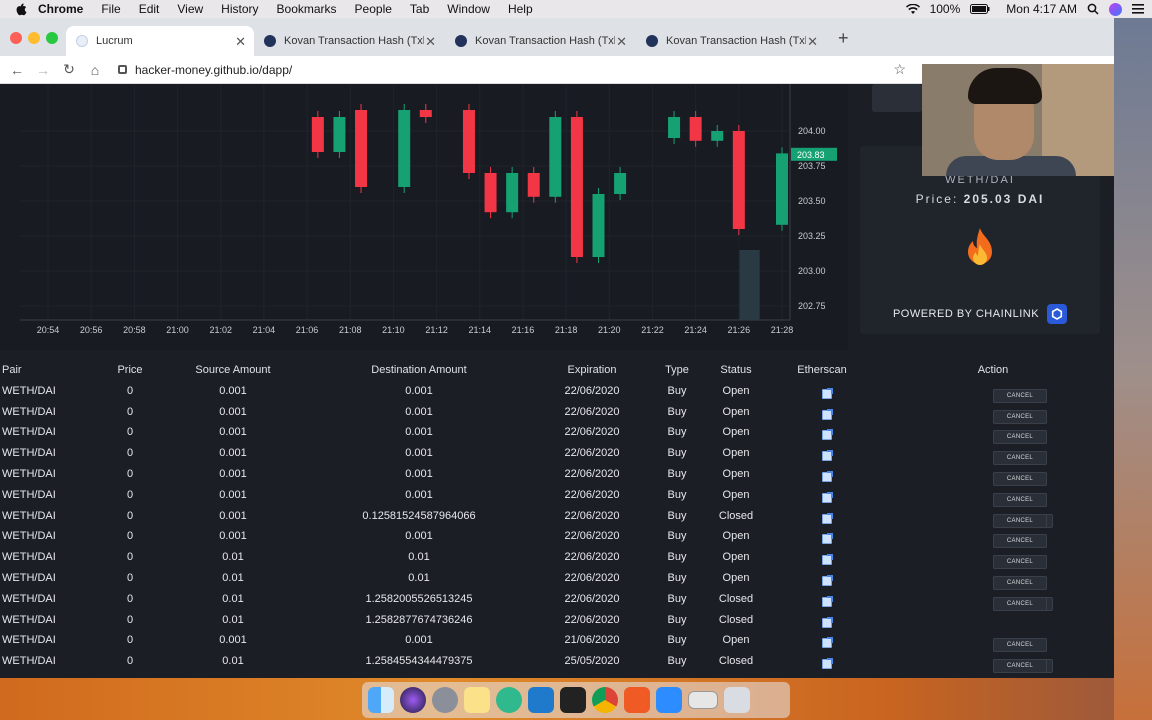 This screenshot has width=1152, height=720. What do you see at coordinates (477, 700) in the screenshot?
I see `notes-icon` at bounding box center [477, 700].